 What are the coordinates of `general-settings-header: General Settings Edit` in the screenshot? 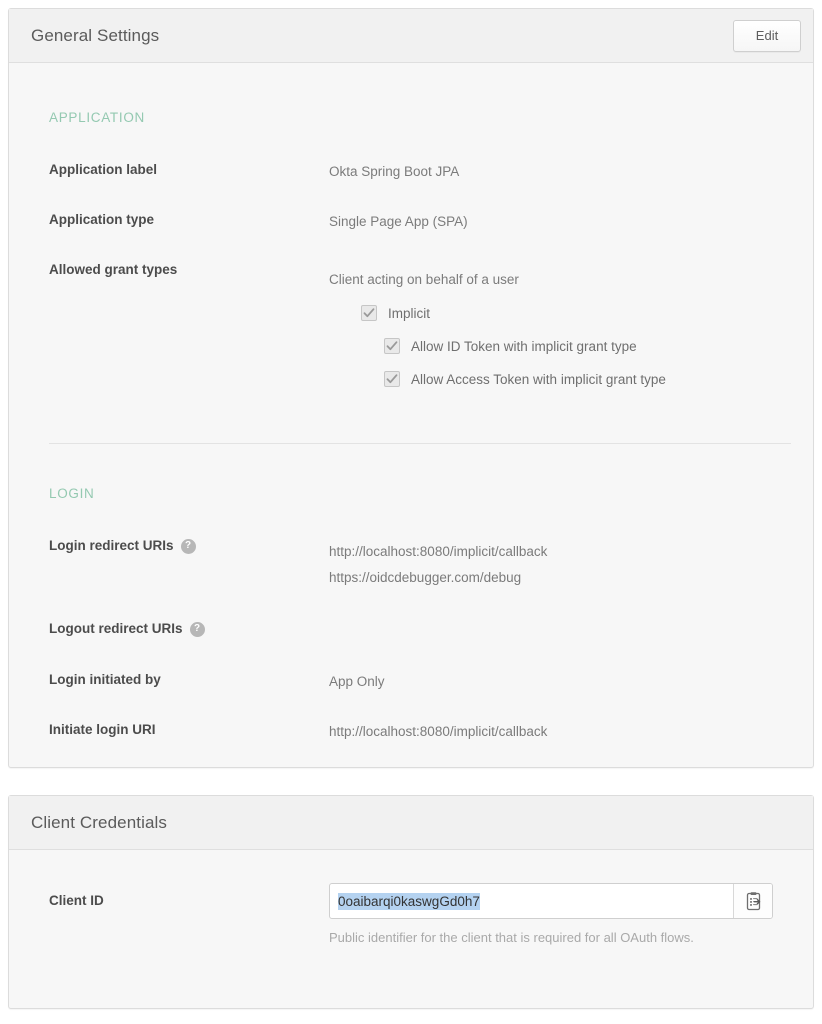 It's located at (411, 36).